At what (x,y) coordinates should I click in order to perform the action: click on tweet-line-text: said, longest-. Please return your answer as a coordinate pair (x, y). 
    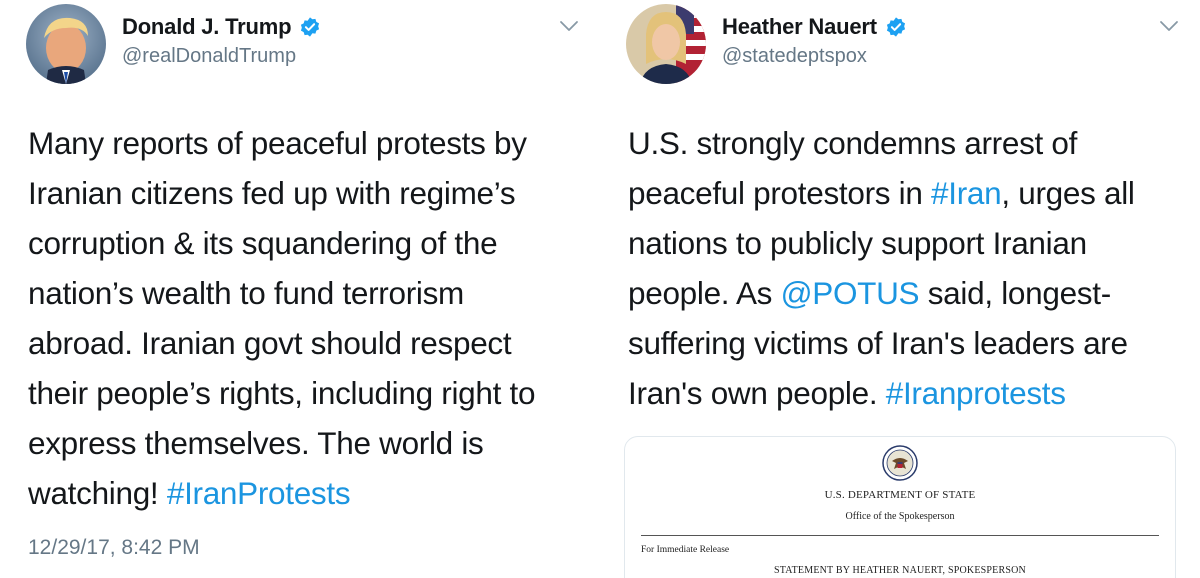
    Looking at the image, I should click on (1015, 293).